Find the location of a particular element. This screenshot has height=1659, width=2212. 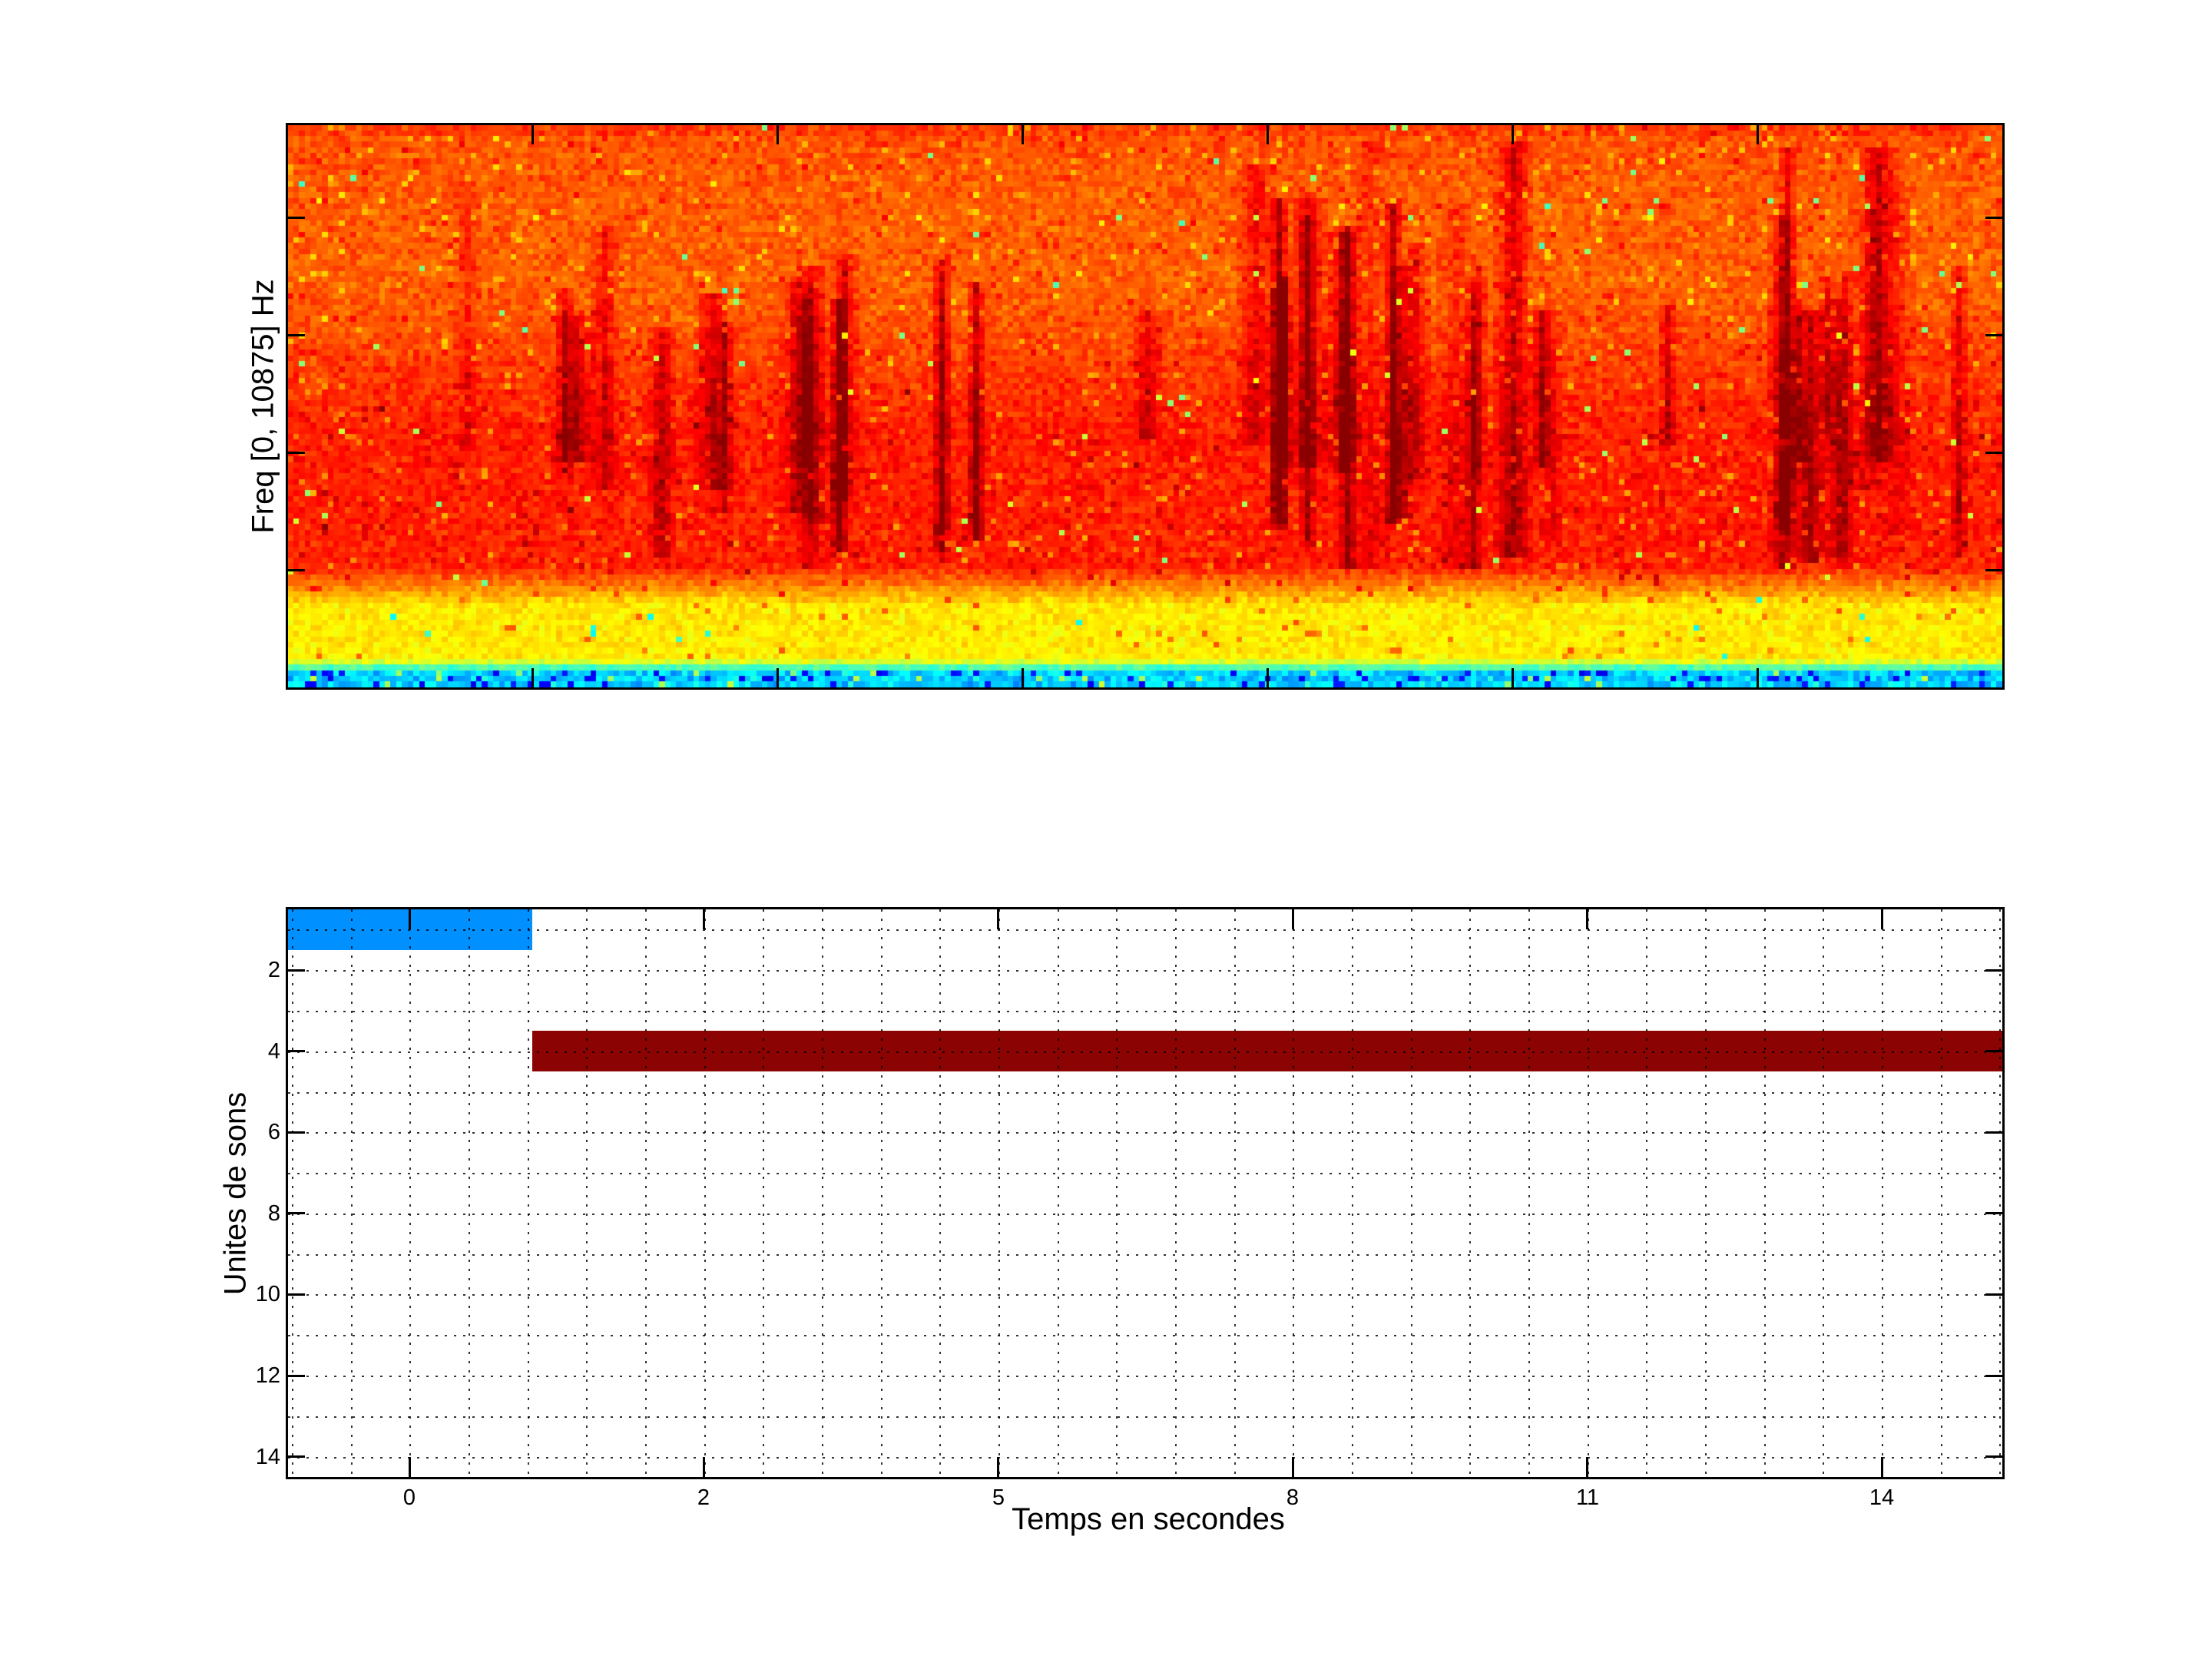

x-tick-label: 0 is located at coordinates (409, 1498).